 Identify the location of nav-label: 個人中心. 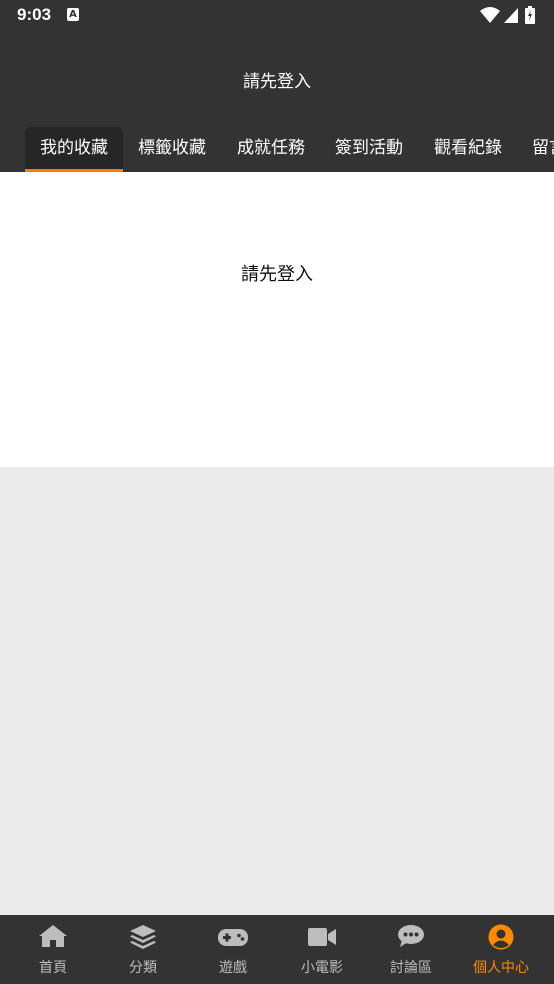
(501, 968).